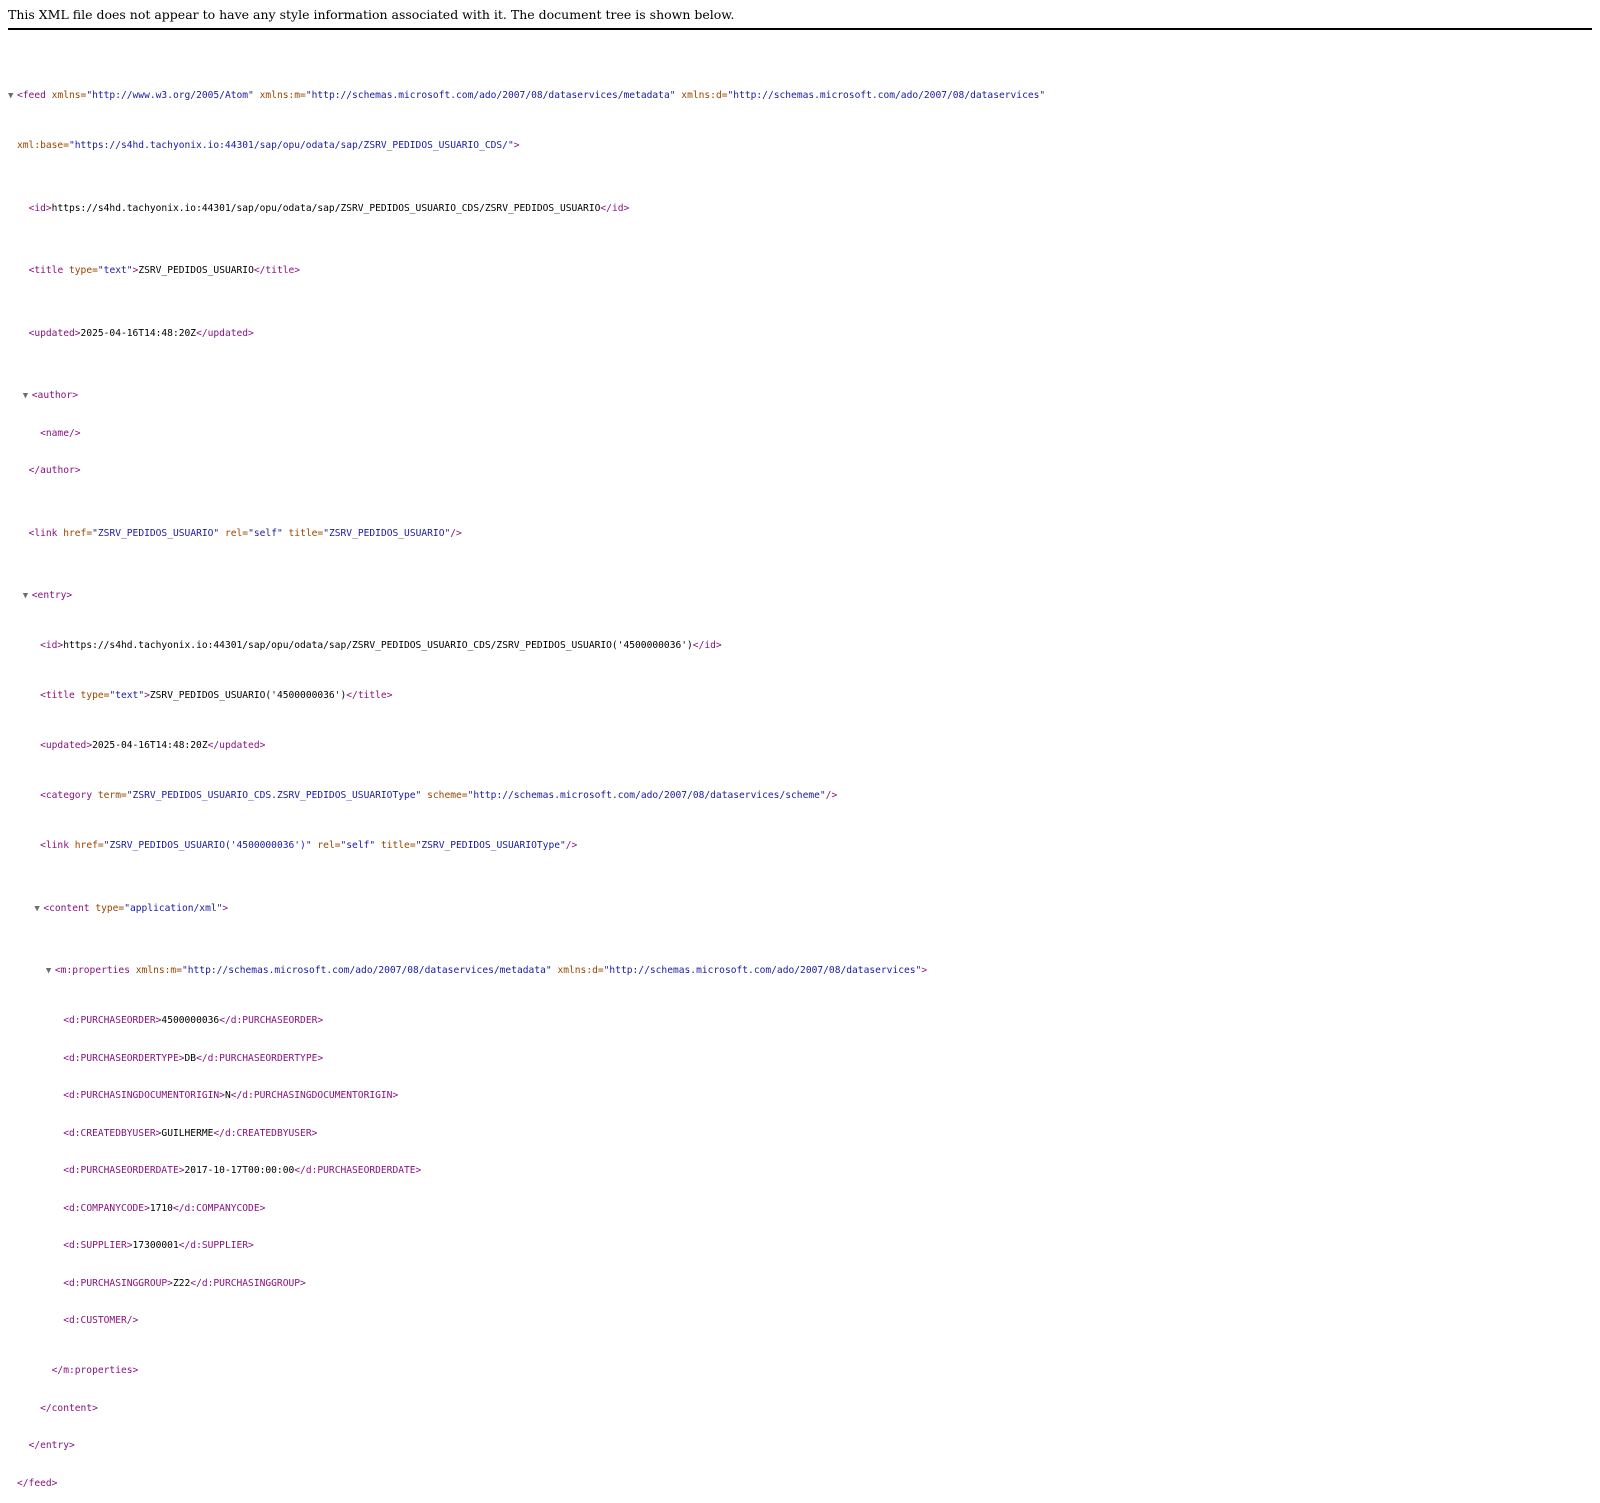 Image resolution: width=1600 pixels, height=1503 pixels. I want to click on field-open-tag: <d:PURCHASINGDOCUMENTORIGIN>, so click(144, 1095).